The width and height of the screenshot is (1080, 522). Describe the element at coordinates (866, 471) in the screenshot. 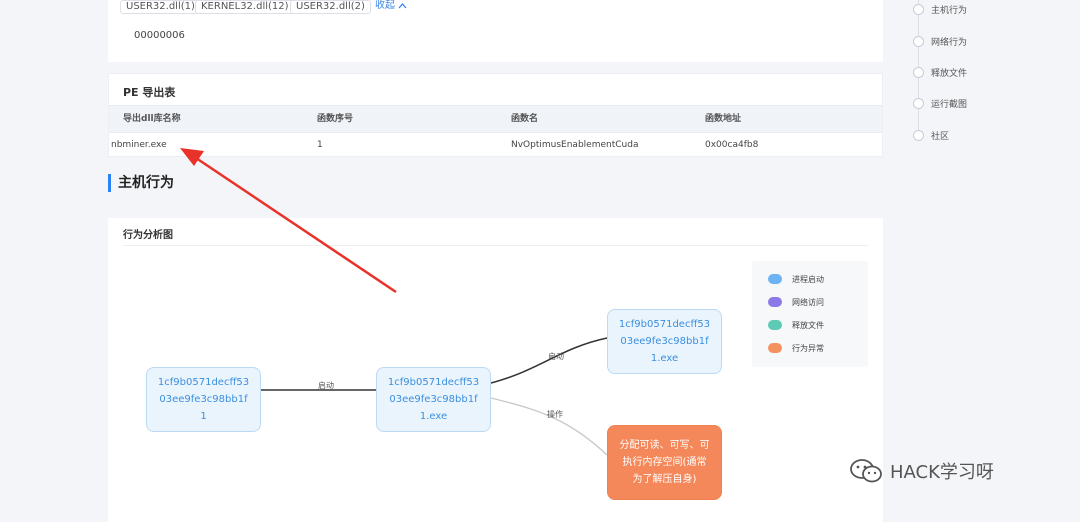

I see `wechat-icon` at that location.